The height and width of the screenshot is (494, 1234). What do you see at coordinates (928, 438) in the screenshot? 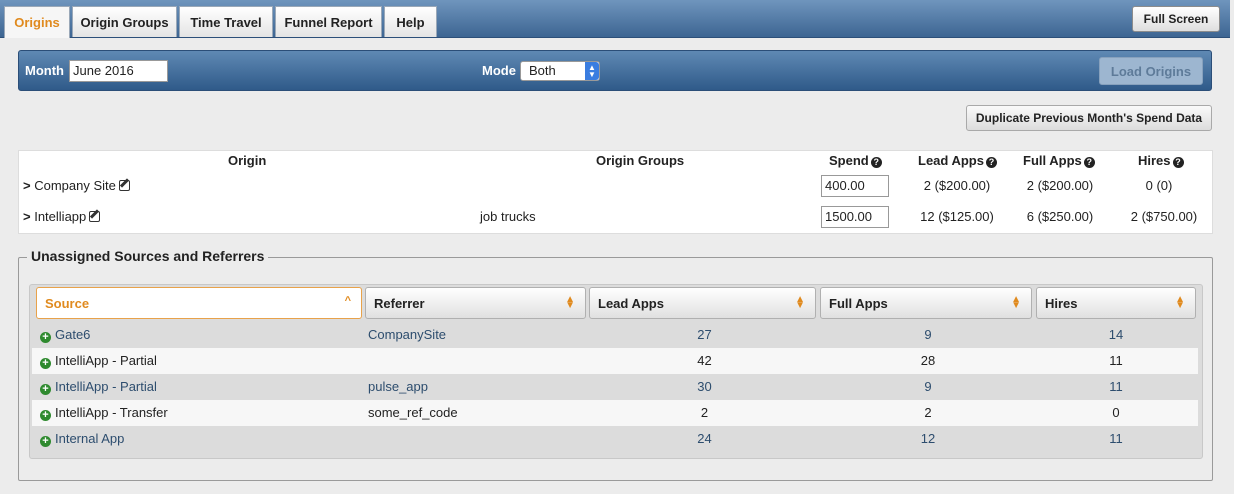
I see `full-apps-cell: 12` at bounding box center [928, 438].